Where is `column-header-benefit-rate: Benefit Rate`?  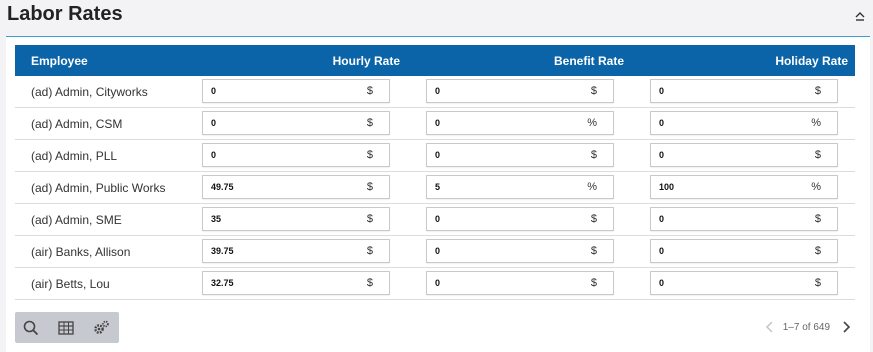
column-header-benefit-rate: Benefit Rate is located at coordinates (589, 61).